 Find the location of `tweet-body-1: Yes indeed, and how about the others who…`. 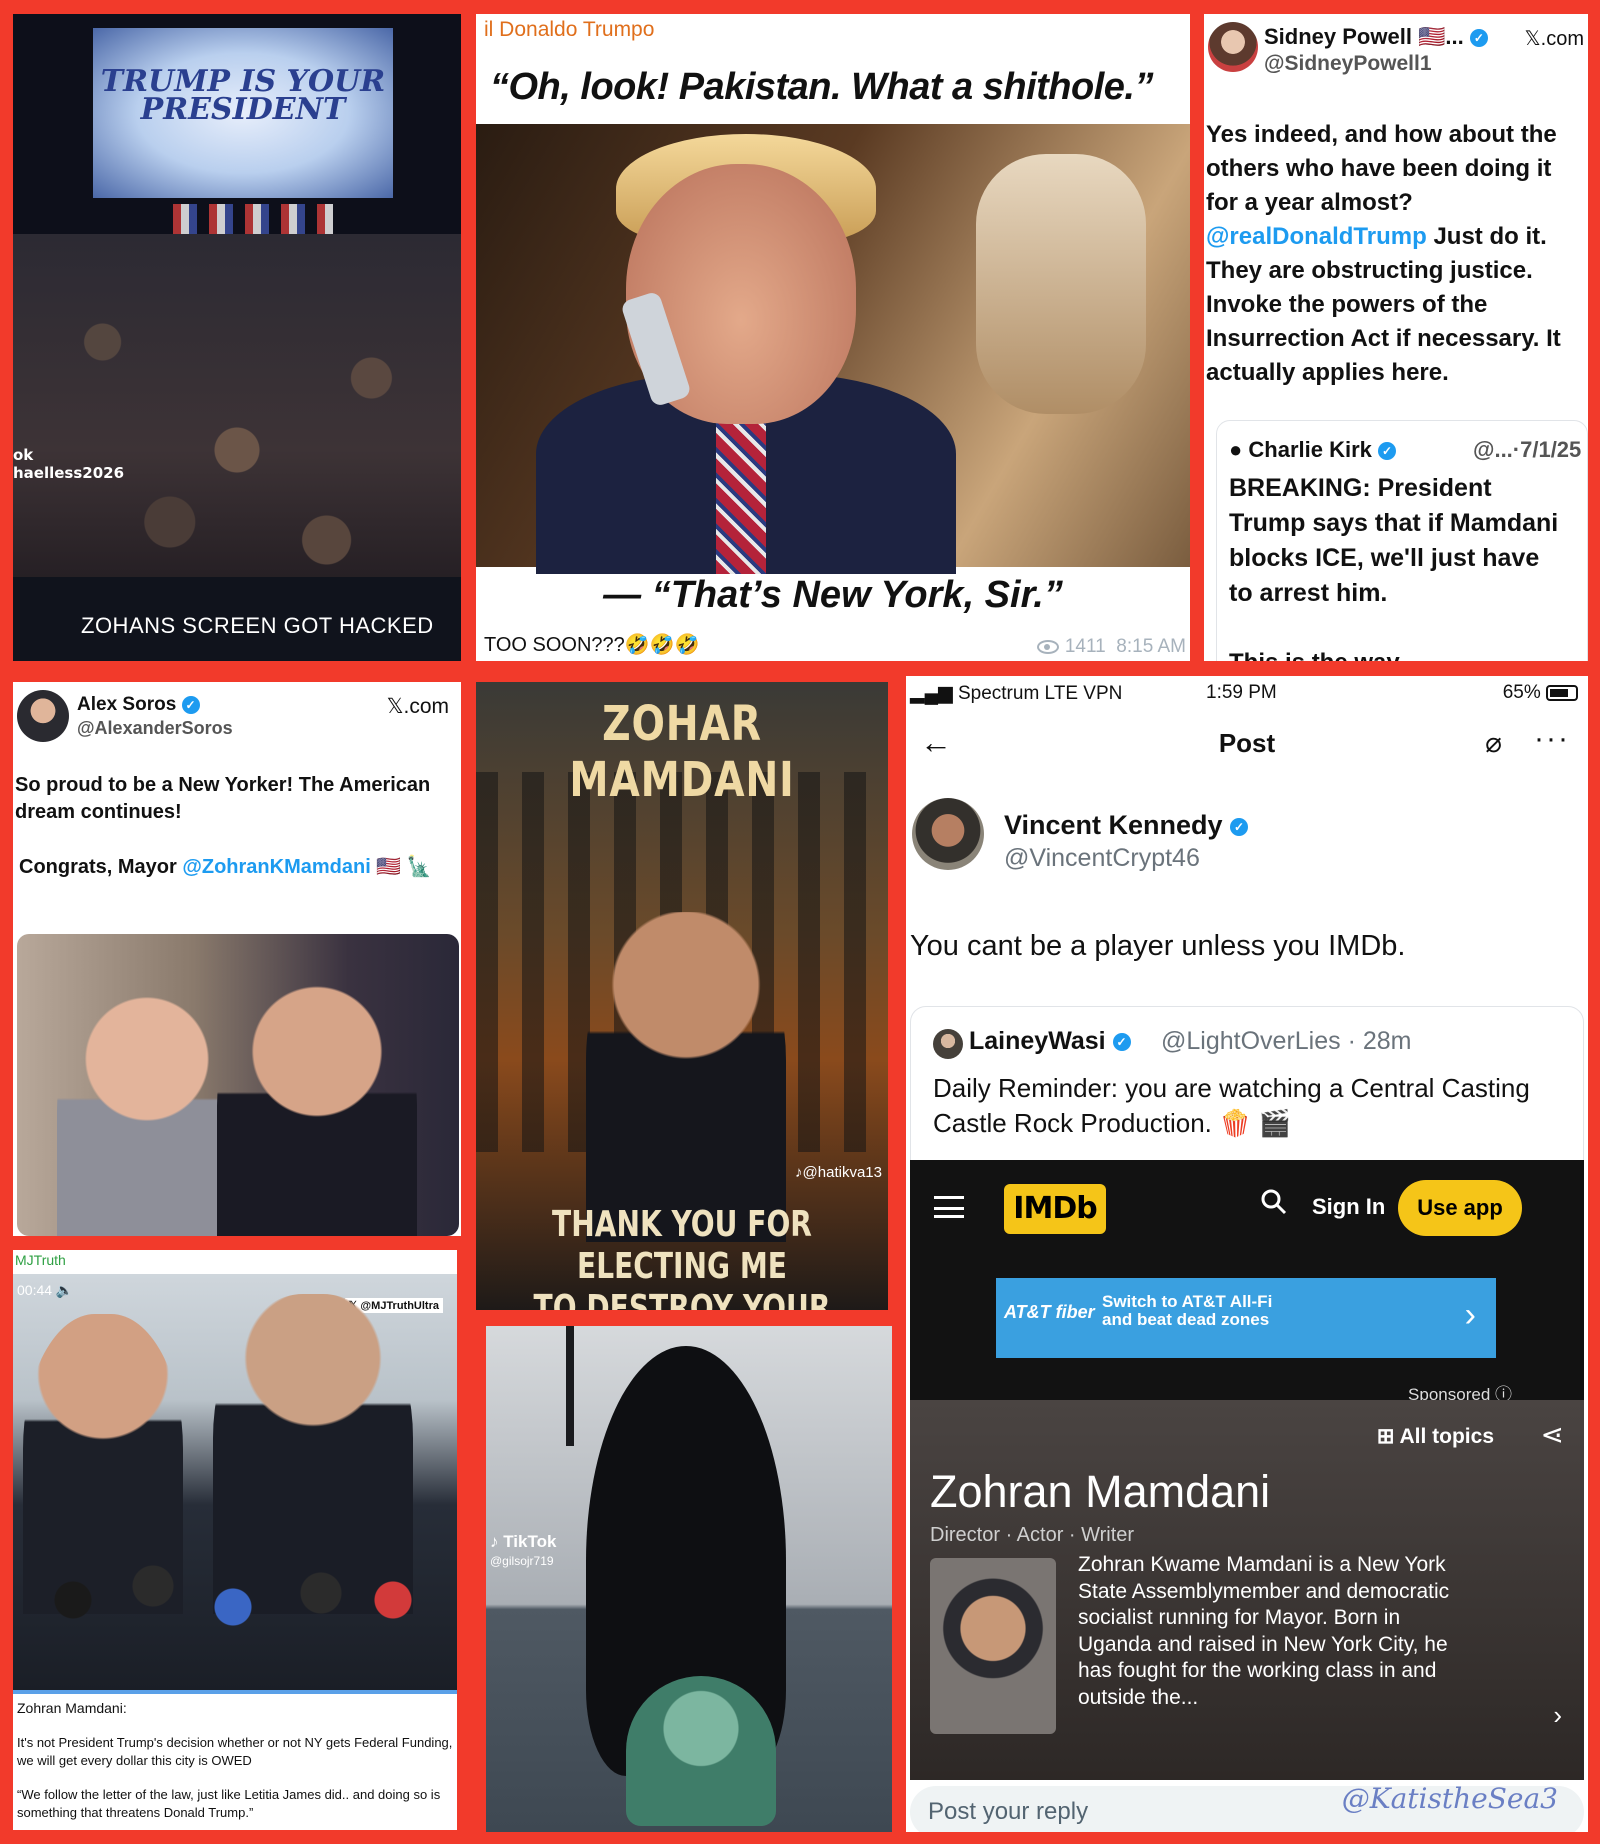

tweet-body-1: Yes indeed, and how about the others who… is located at coordinates (1381, 168).